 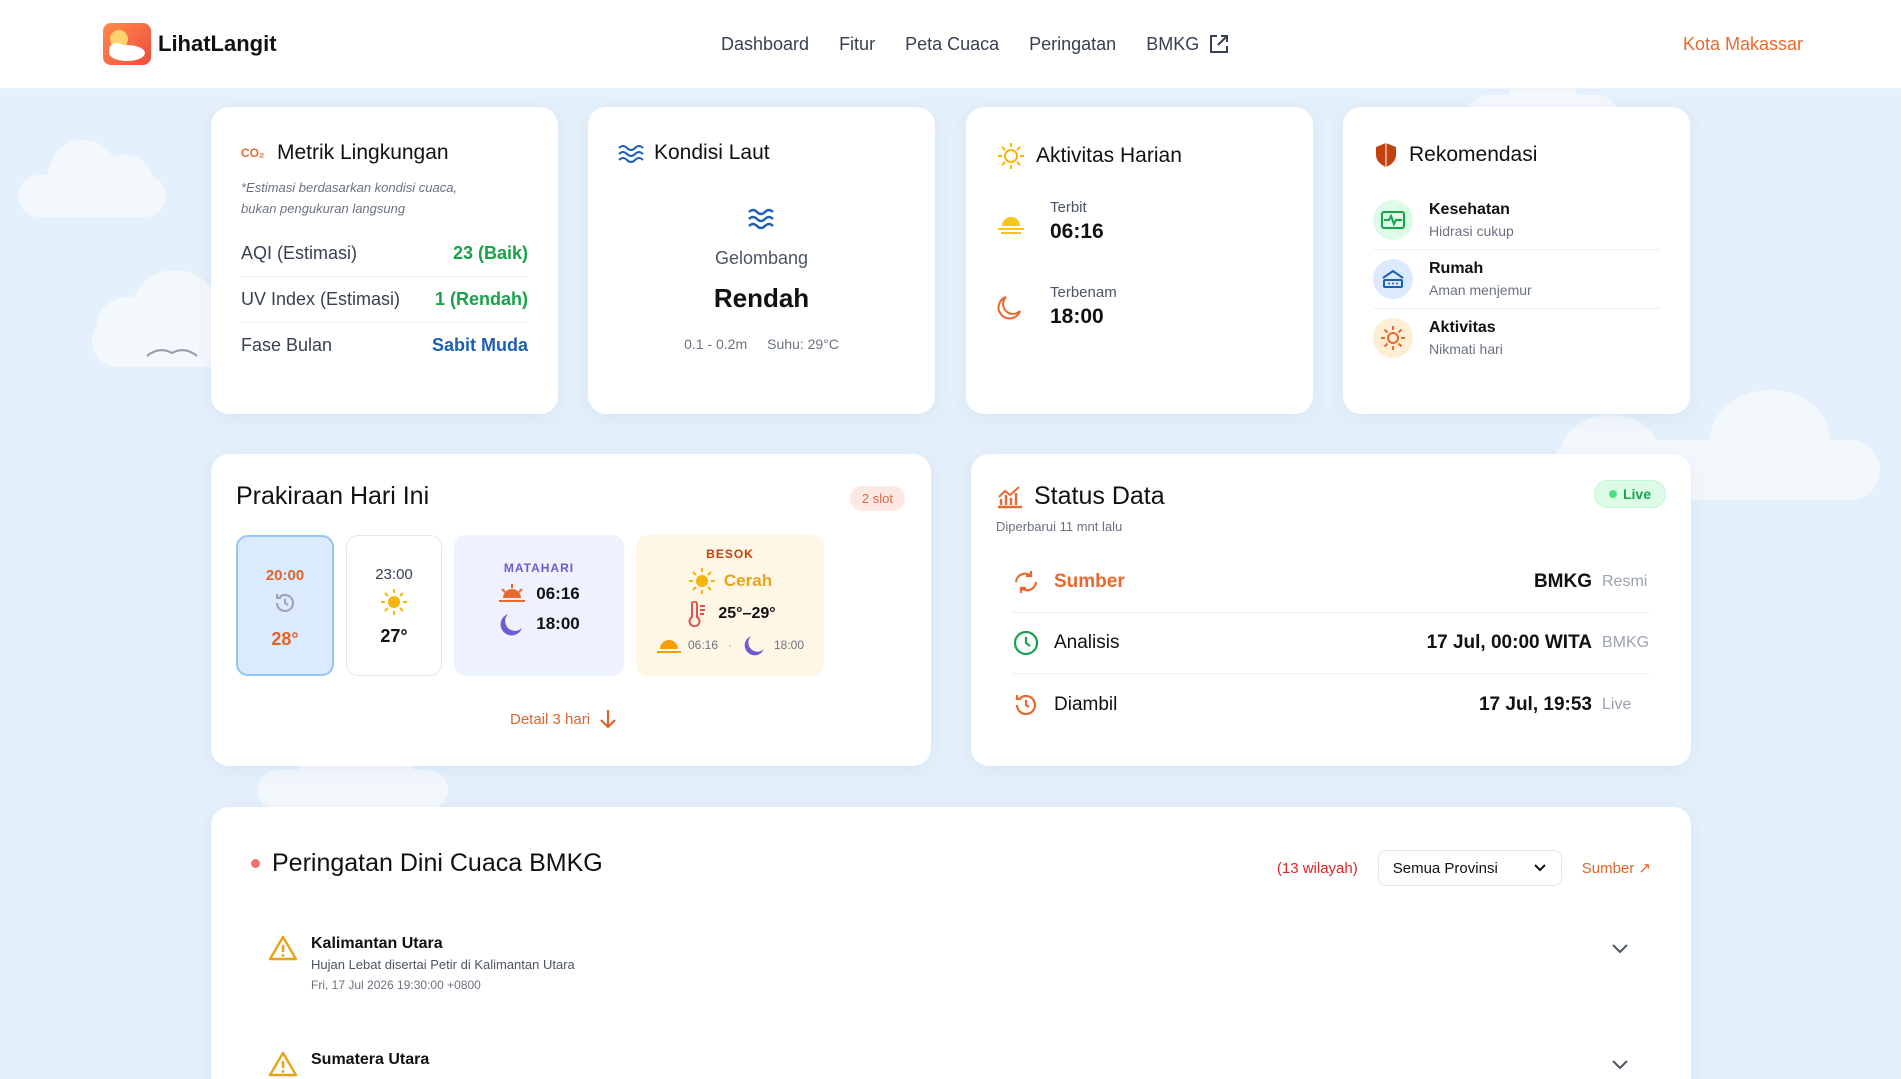 What do you see at coordinates (1083, 292) in the screenshot?
I see `sunset-label: Terbenam` at bounding box center [1083, 292].